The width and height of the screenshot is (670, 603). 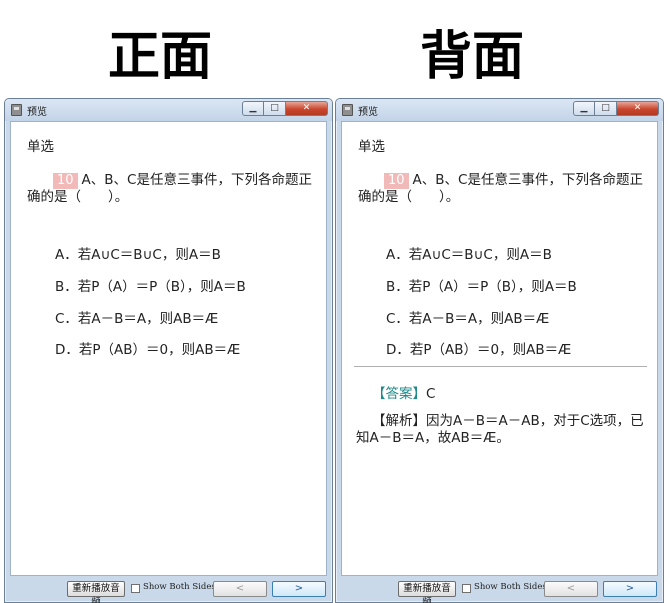 I want to click on answer: 【答案】C, so click(x=403, y=392).